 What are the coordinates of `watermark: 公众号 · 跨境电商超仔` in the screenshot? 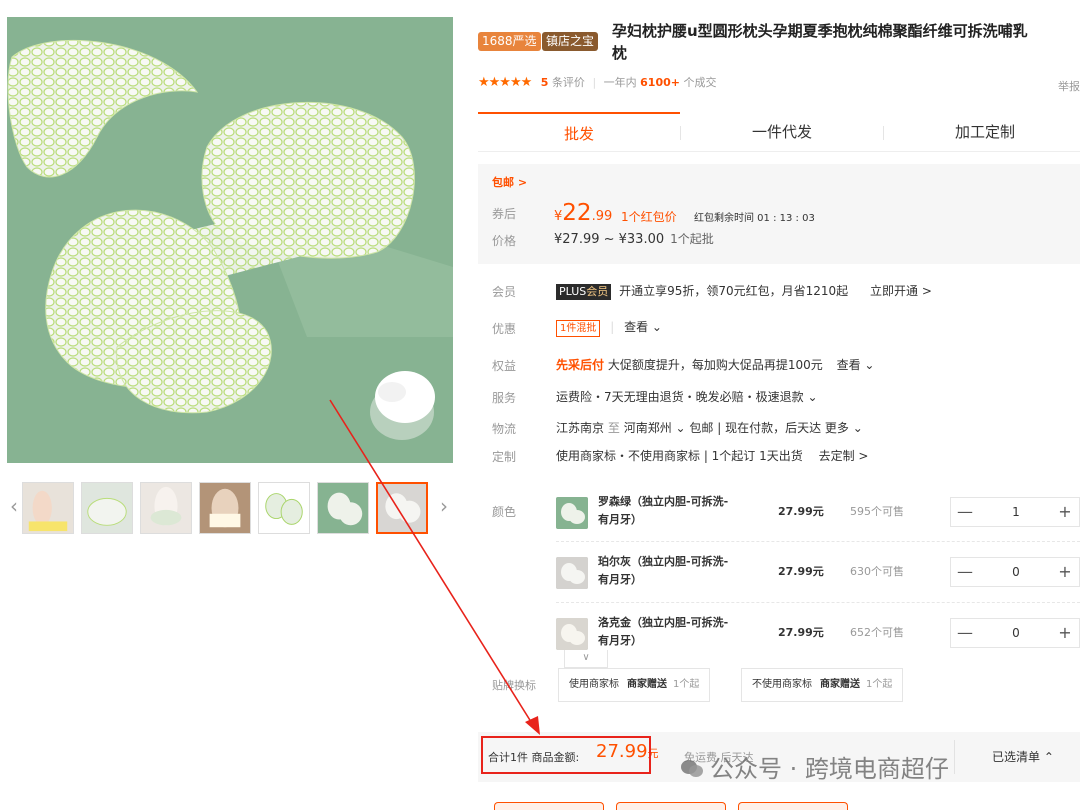 It's located at (814, 766).